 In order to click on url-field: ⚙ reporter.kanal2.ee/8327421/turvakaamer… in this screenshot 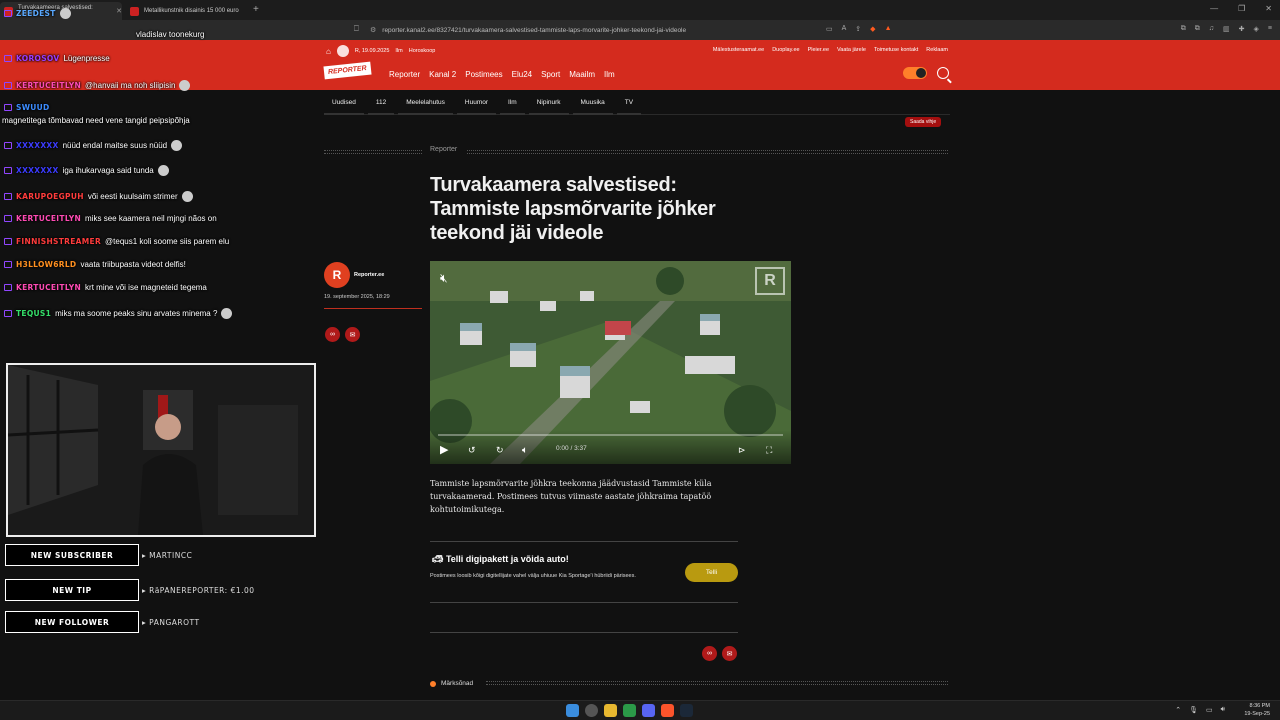, I will do `click(635, 30)`.